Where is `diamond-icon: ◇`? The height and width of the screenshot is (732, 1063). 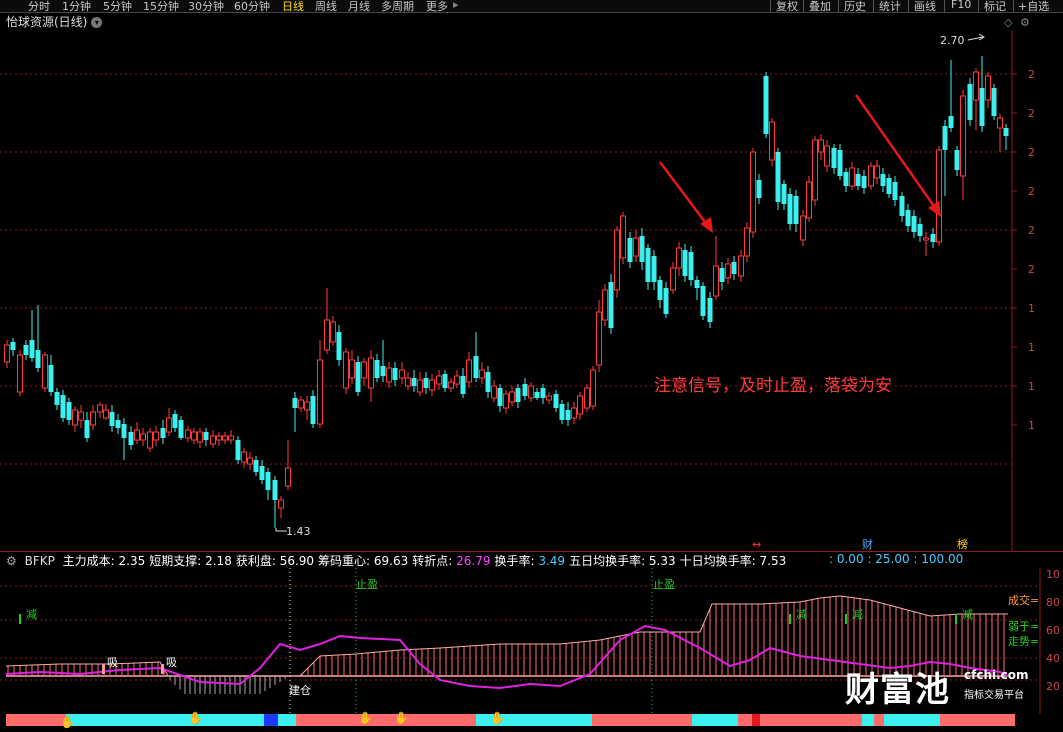
diamond-icon: ◇ is located at coordinates (1008, 22).